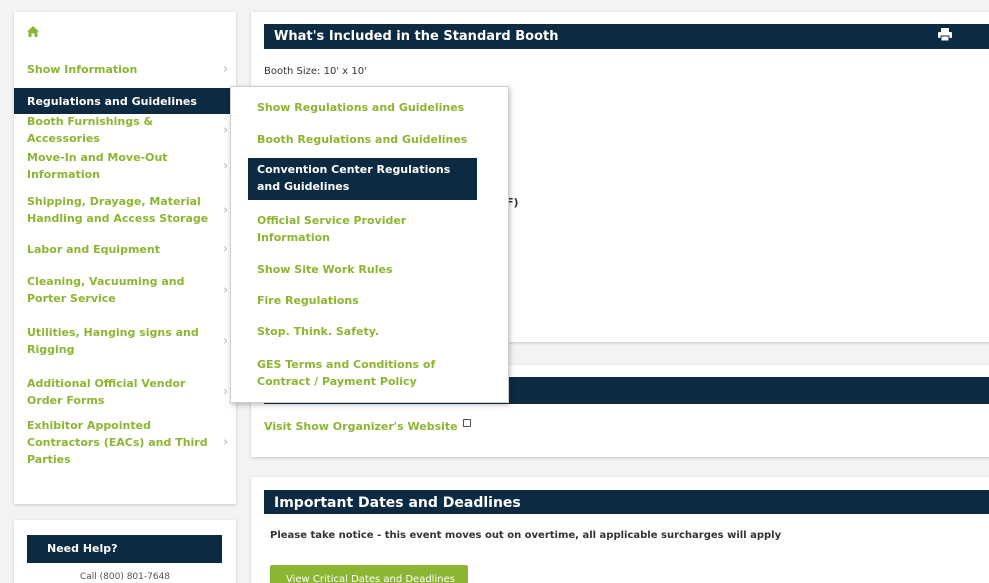 Image resolution: width=989 pixels, height=583 pixels. I want to click on sidebar-item-regulations: Regulations and Guidelines, so click(125, 101).